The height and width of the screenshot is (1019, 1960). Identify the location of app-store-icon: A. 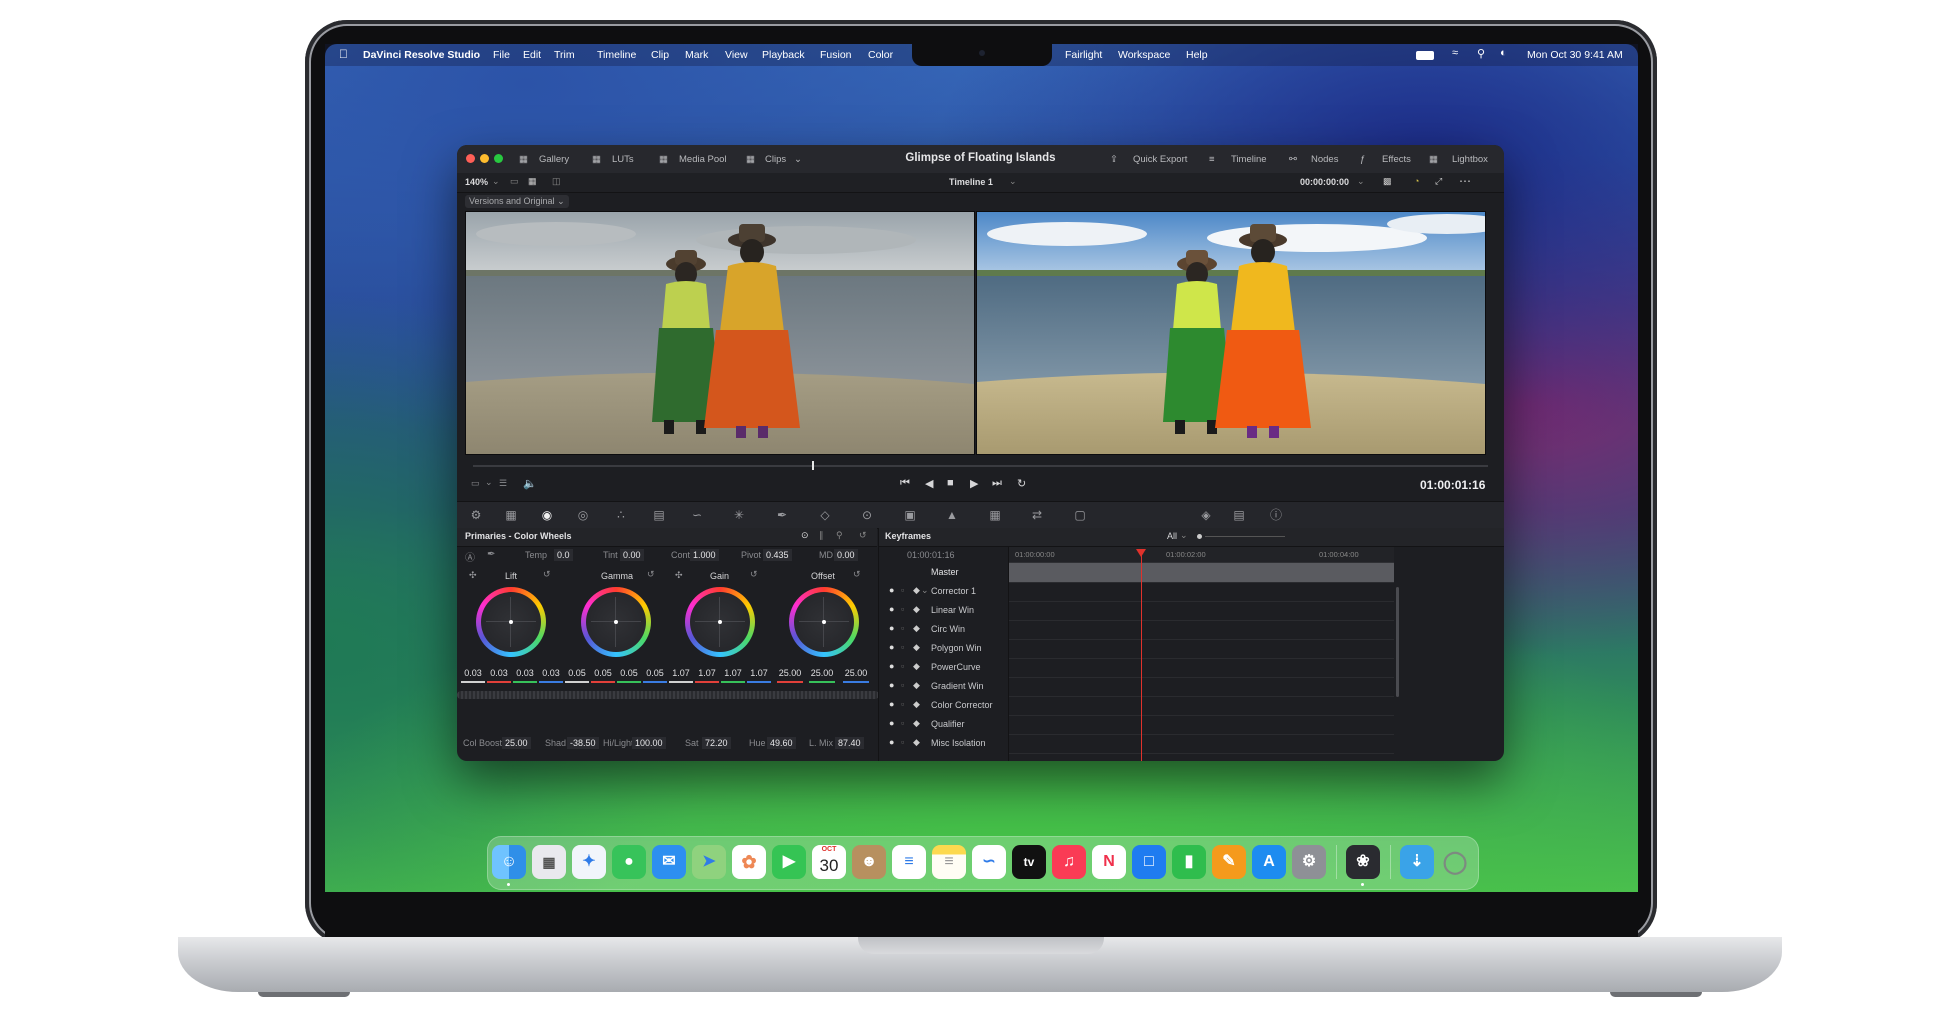
(1269, 862).